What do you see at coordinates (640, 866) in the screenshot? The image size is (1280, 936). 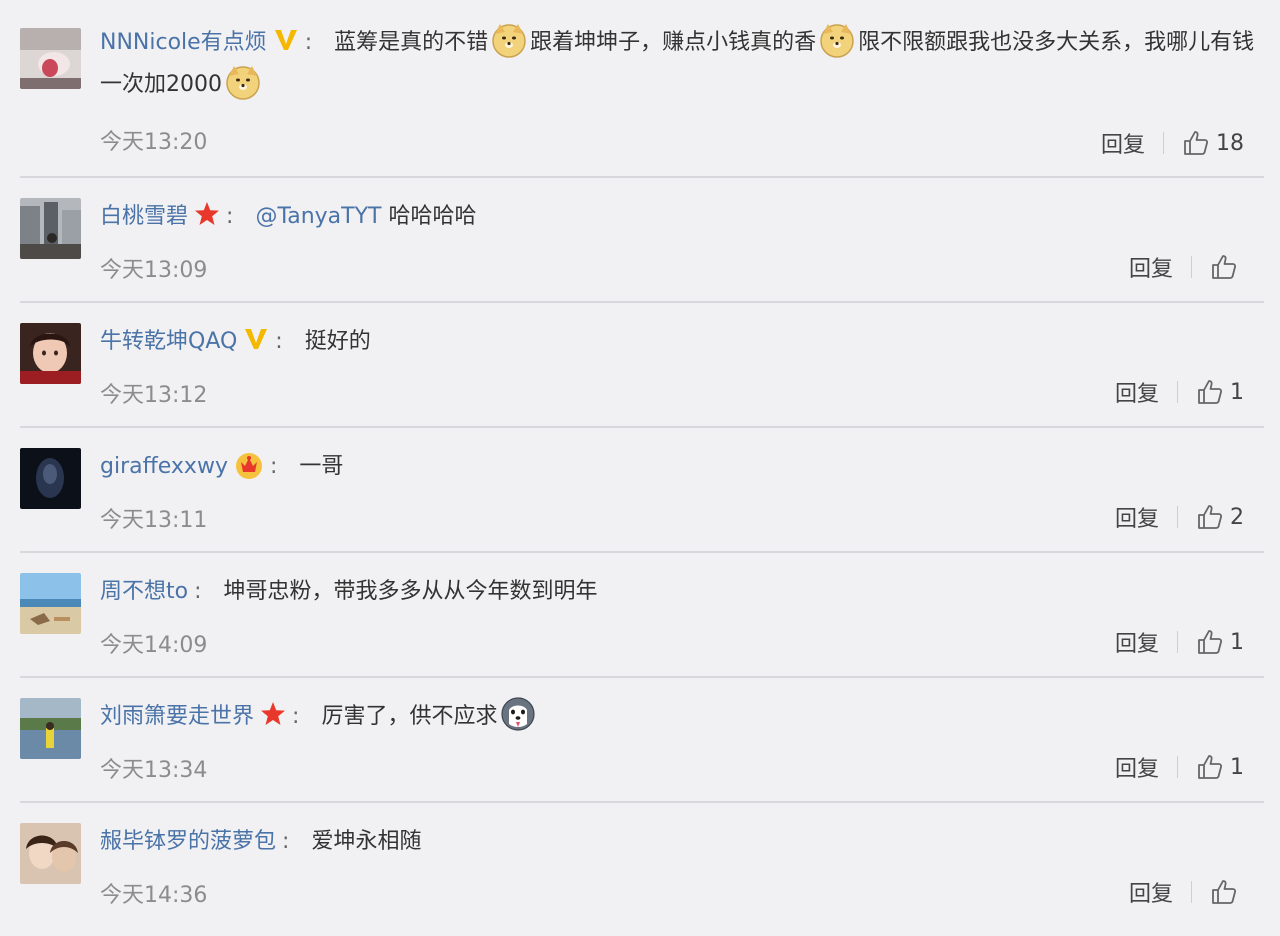 I see `comment-item: 赧毕钵罗的菠萝包: 爱坤永相随 今天14:36 回复` at bounding box center [640, 866].